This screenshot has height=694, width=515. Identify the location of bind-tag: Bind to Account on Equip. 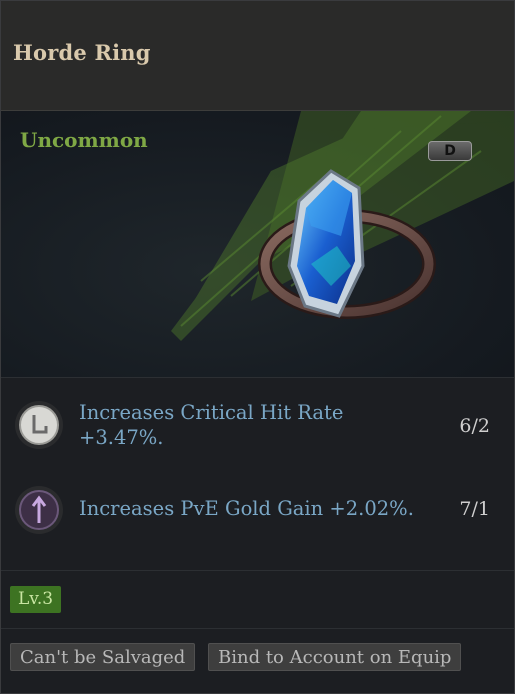
(335, 657).